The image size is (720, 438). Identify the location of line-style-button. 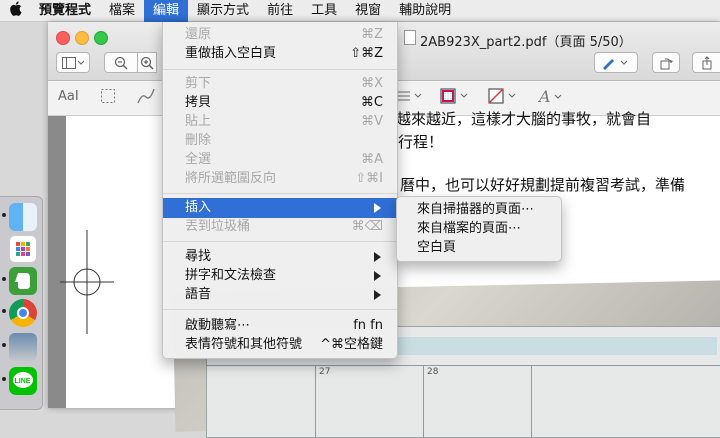
(411, 98).